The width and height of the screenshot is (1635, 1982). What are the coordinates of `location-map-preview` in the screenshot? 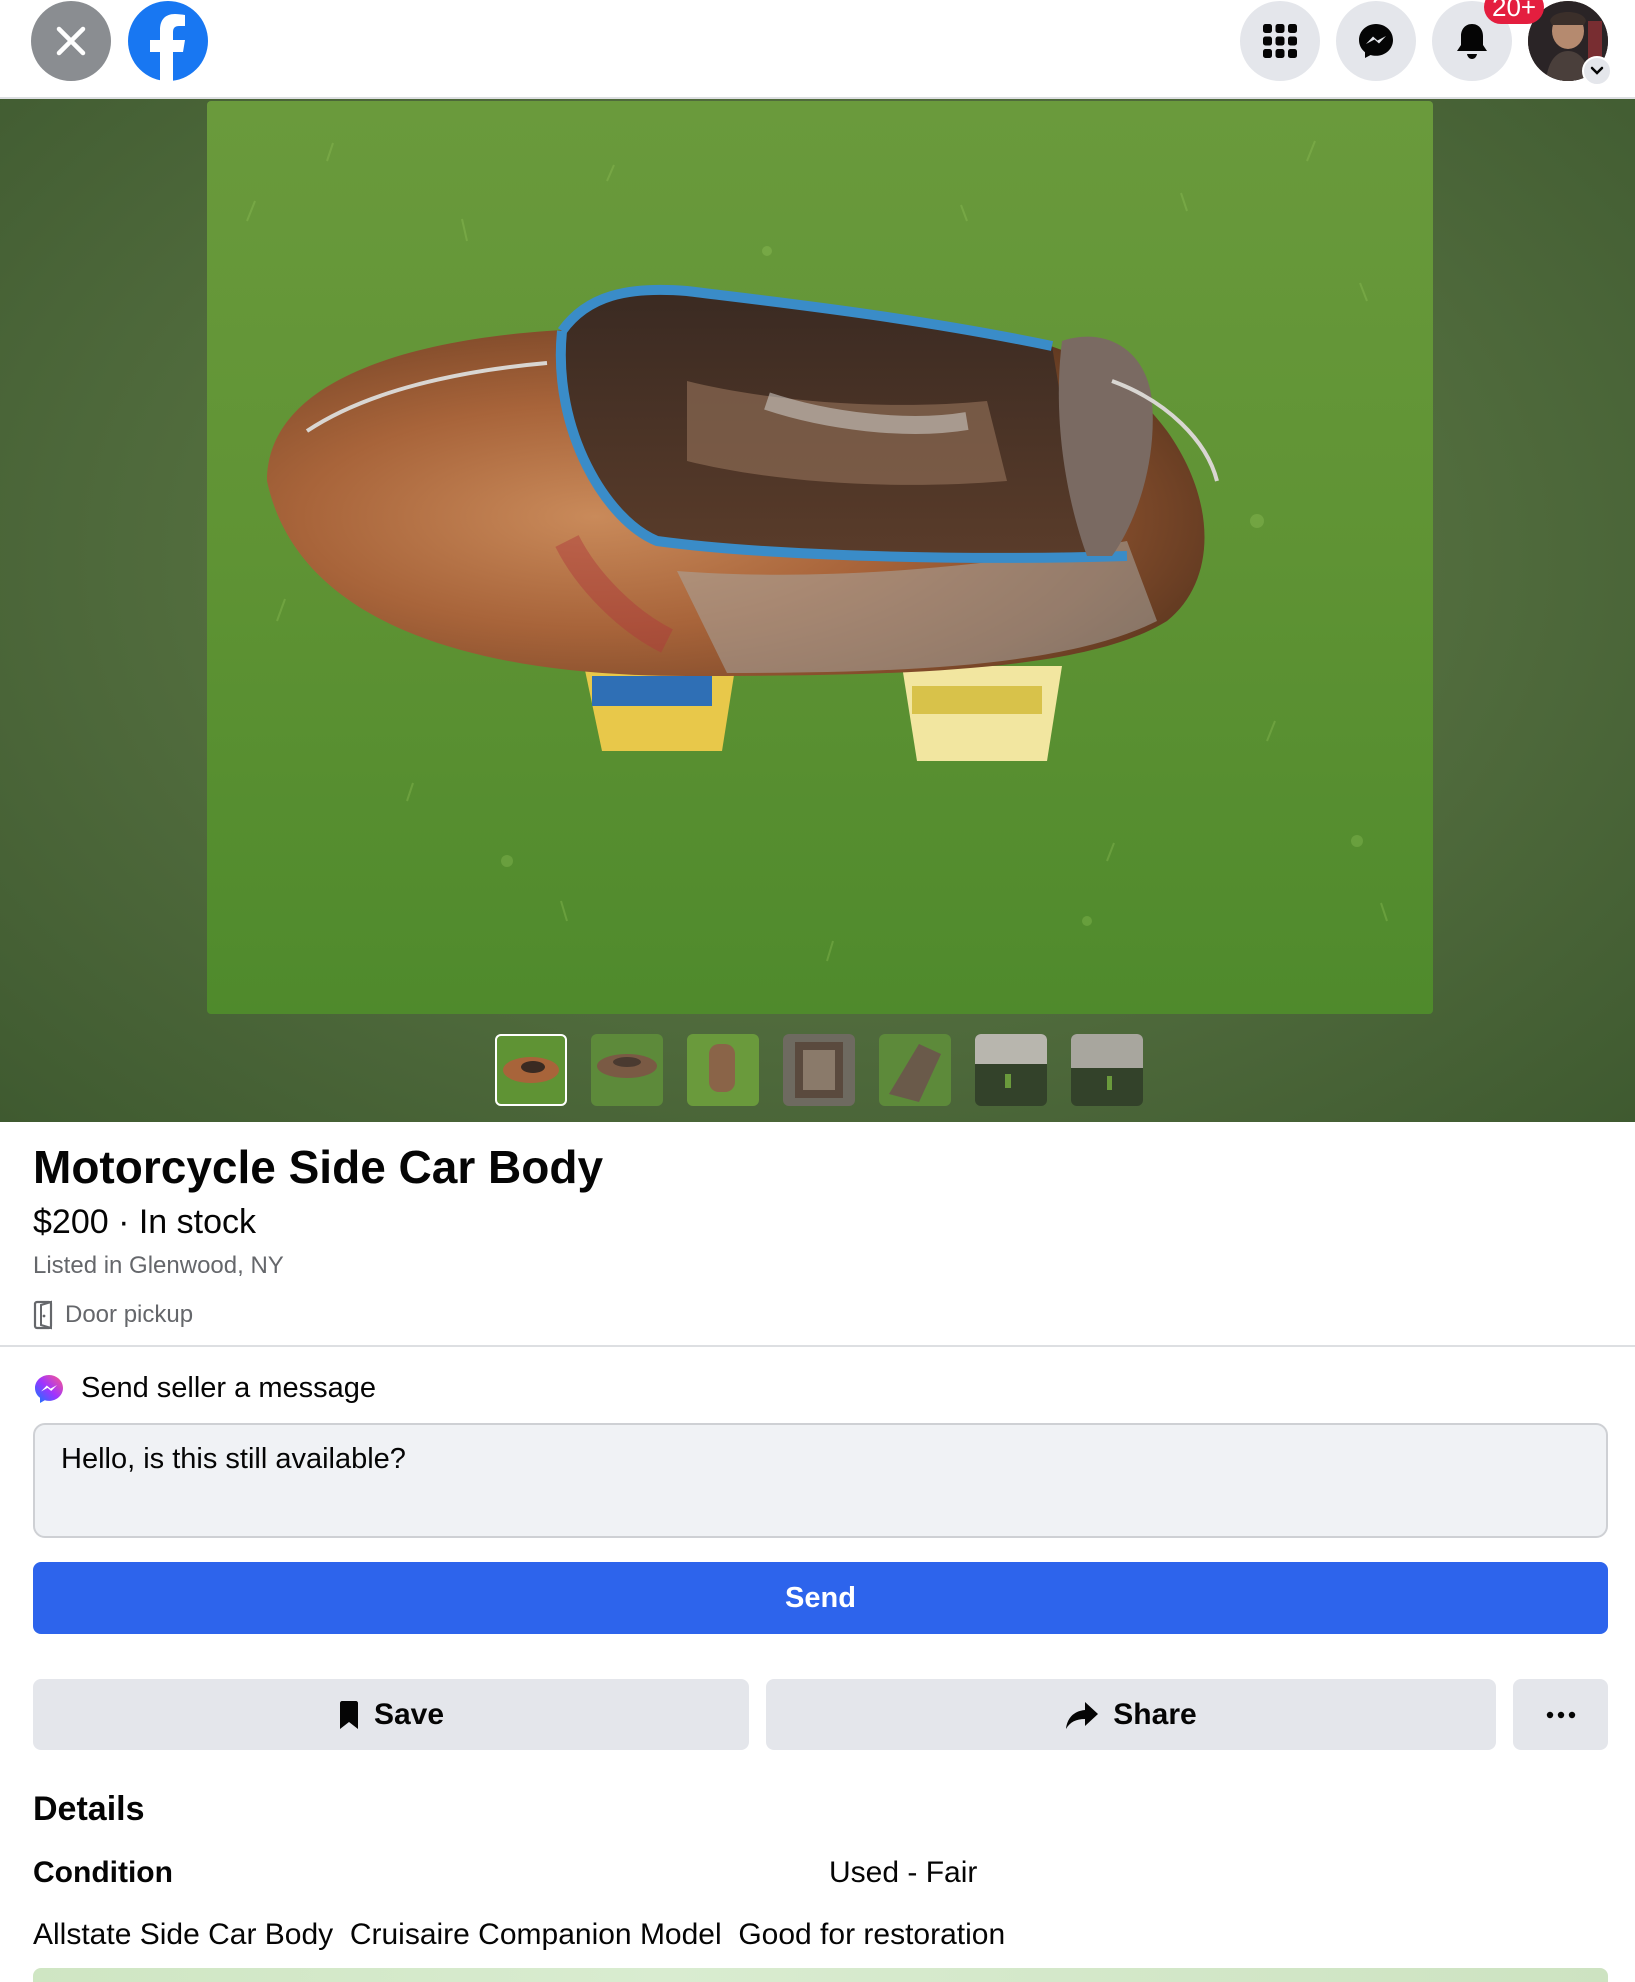 It's located at (820, 1975).